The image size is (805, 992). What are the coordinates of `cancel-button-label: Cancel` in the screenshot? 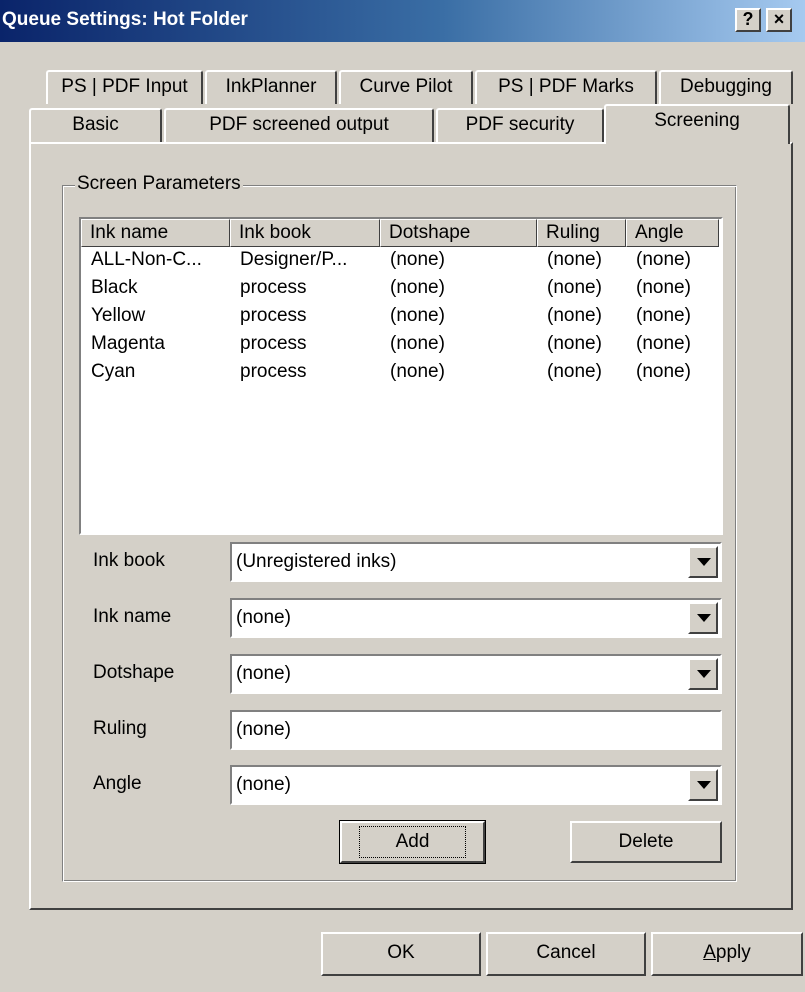 It's located at (566, 952).